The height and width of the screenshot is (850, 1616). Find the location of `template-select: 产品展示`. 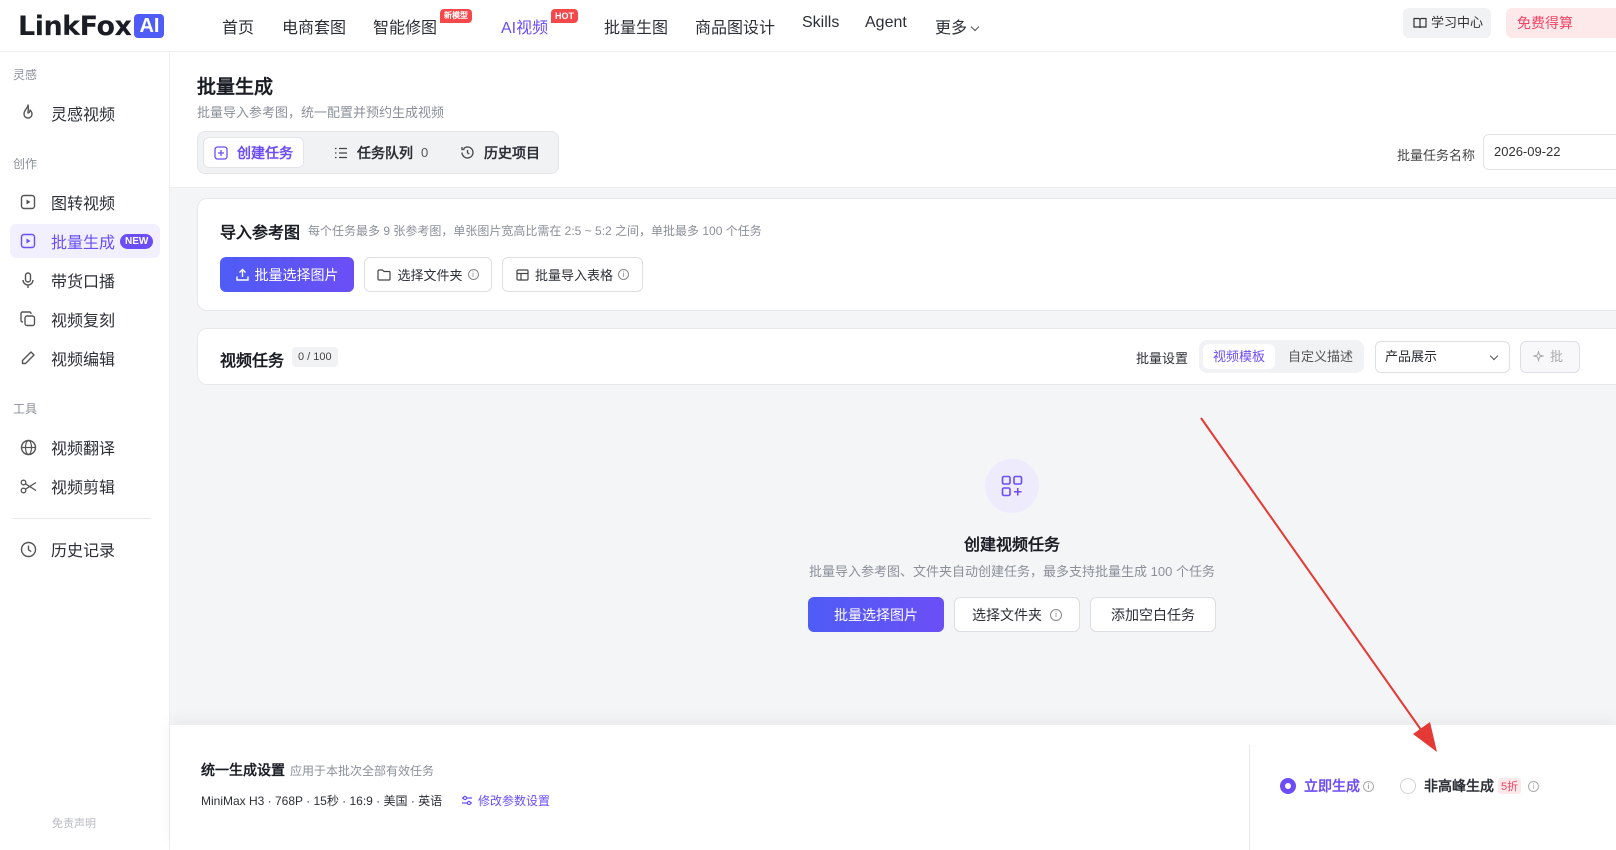

template-select: 产品展示 is located at coordinates (1442, 357).